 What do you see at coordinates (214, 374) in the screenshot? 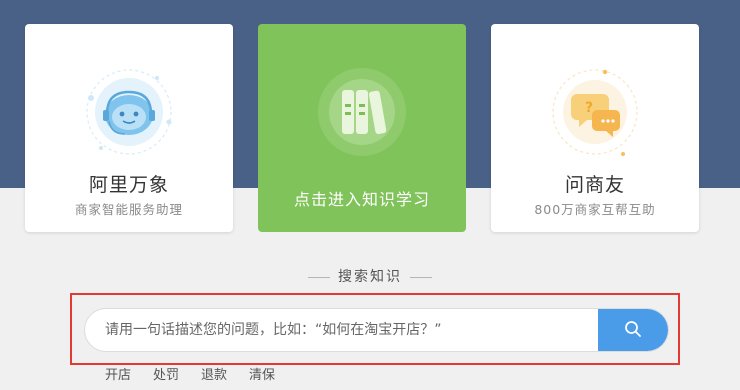
I see `hot-tag: 退款` at bounding box center [214, 374].